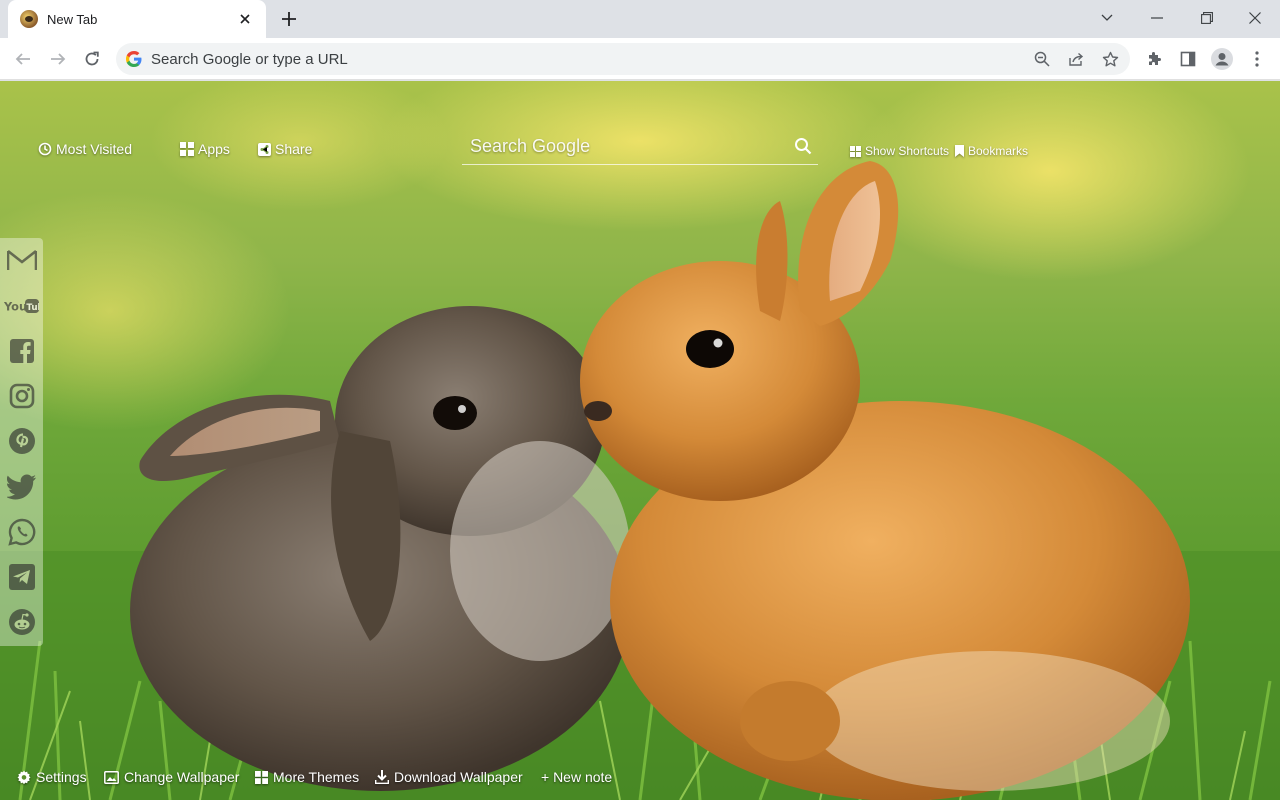  What do you see at coordinates (907, 151) in the screenshot?
I see `show-shortcuts-label: Show Shortcuts` at bounding box center [907, 151].